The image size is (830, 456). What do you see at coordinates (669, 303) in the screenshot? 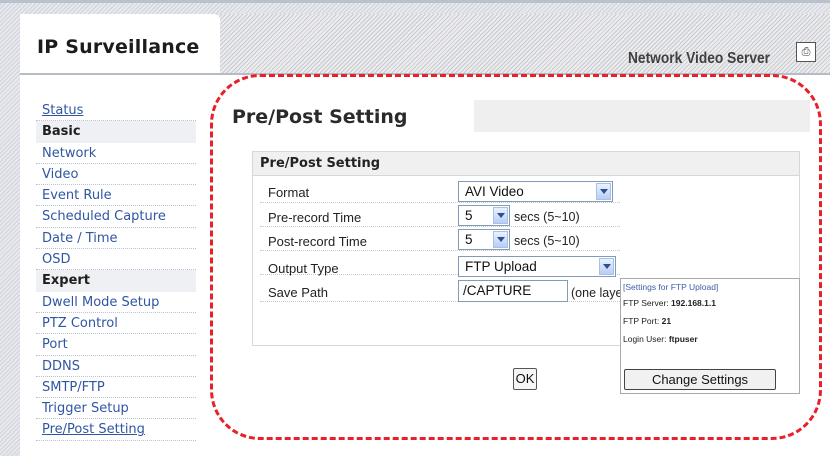
I see `ftp-server-line: FTP Server: 192.168.1.1` at bounding box center [669, 303].